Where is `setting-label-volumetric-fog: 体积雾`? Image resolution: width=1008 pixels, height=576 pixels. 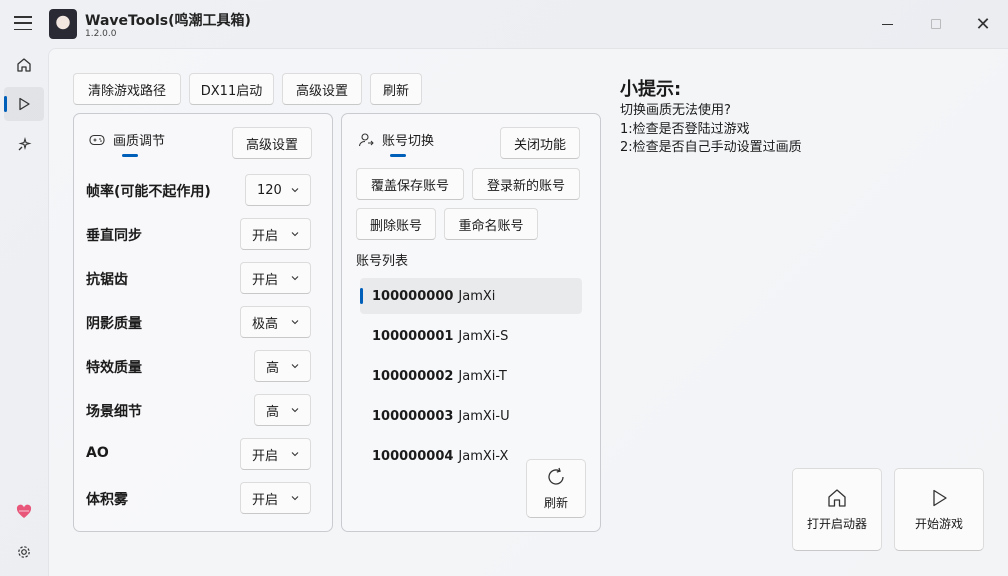 setting-label-volumetric-fog: 体积雾 is located at coordinates (107, 500).